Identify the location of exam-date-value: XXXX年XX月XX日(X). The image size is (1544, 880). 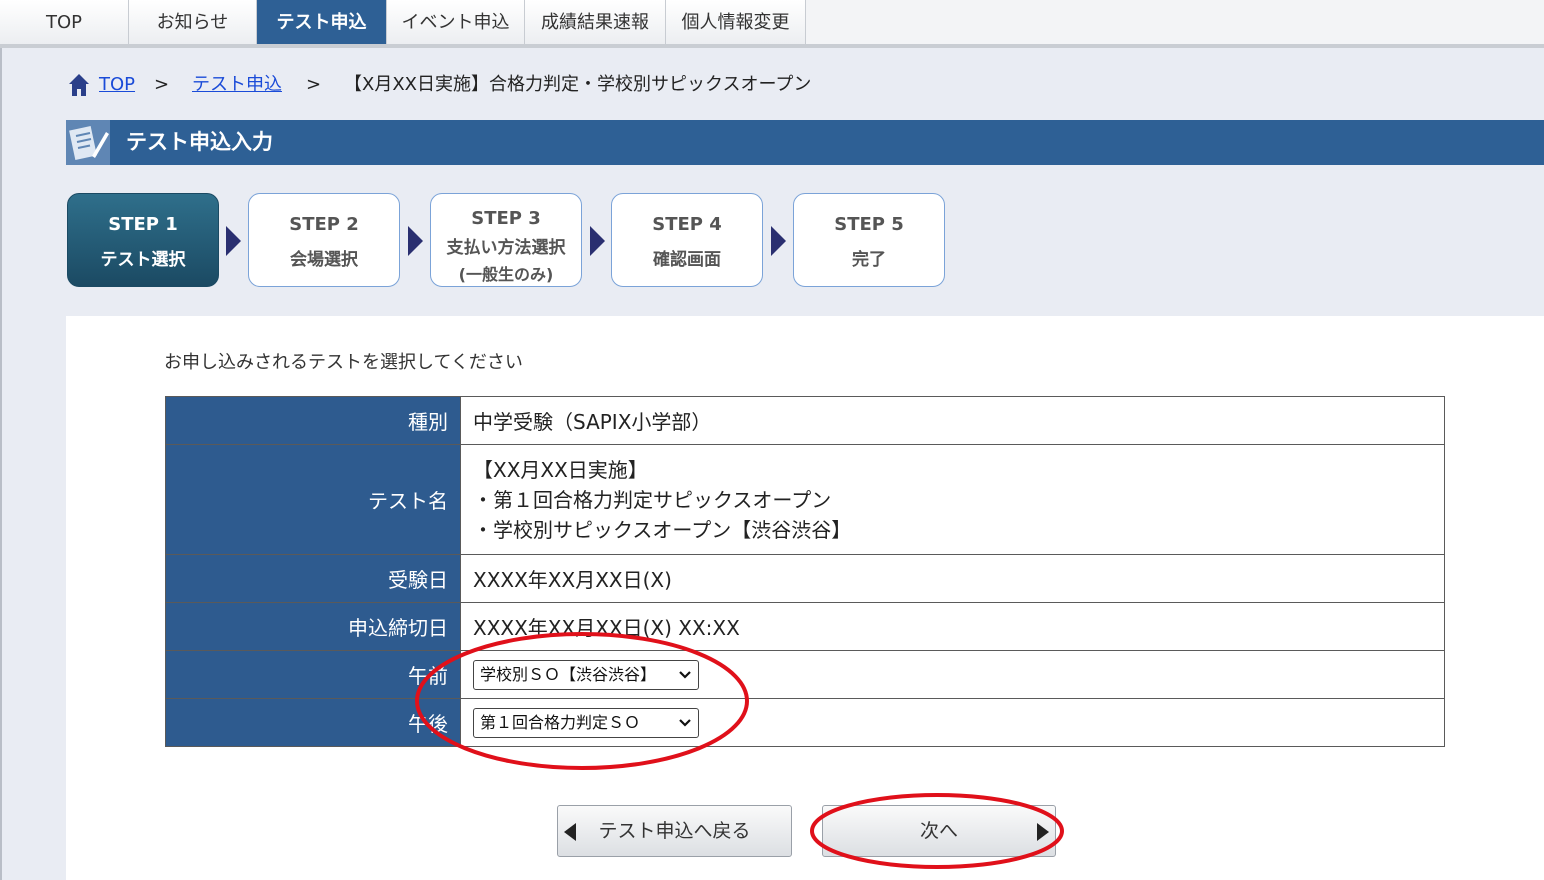
(952, 578).